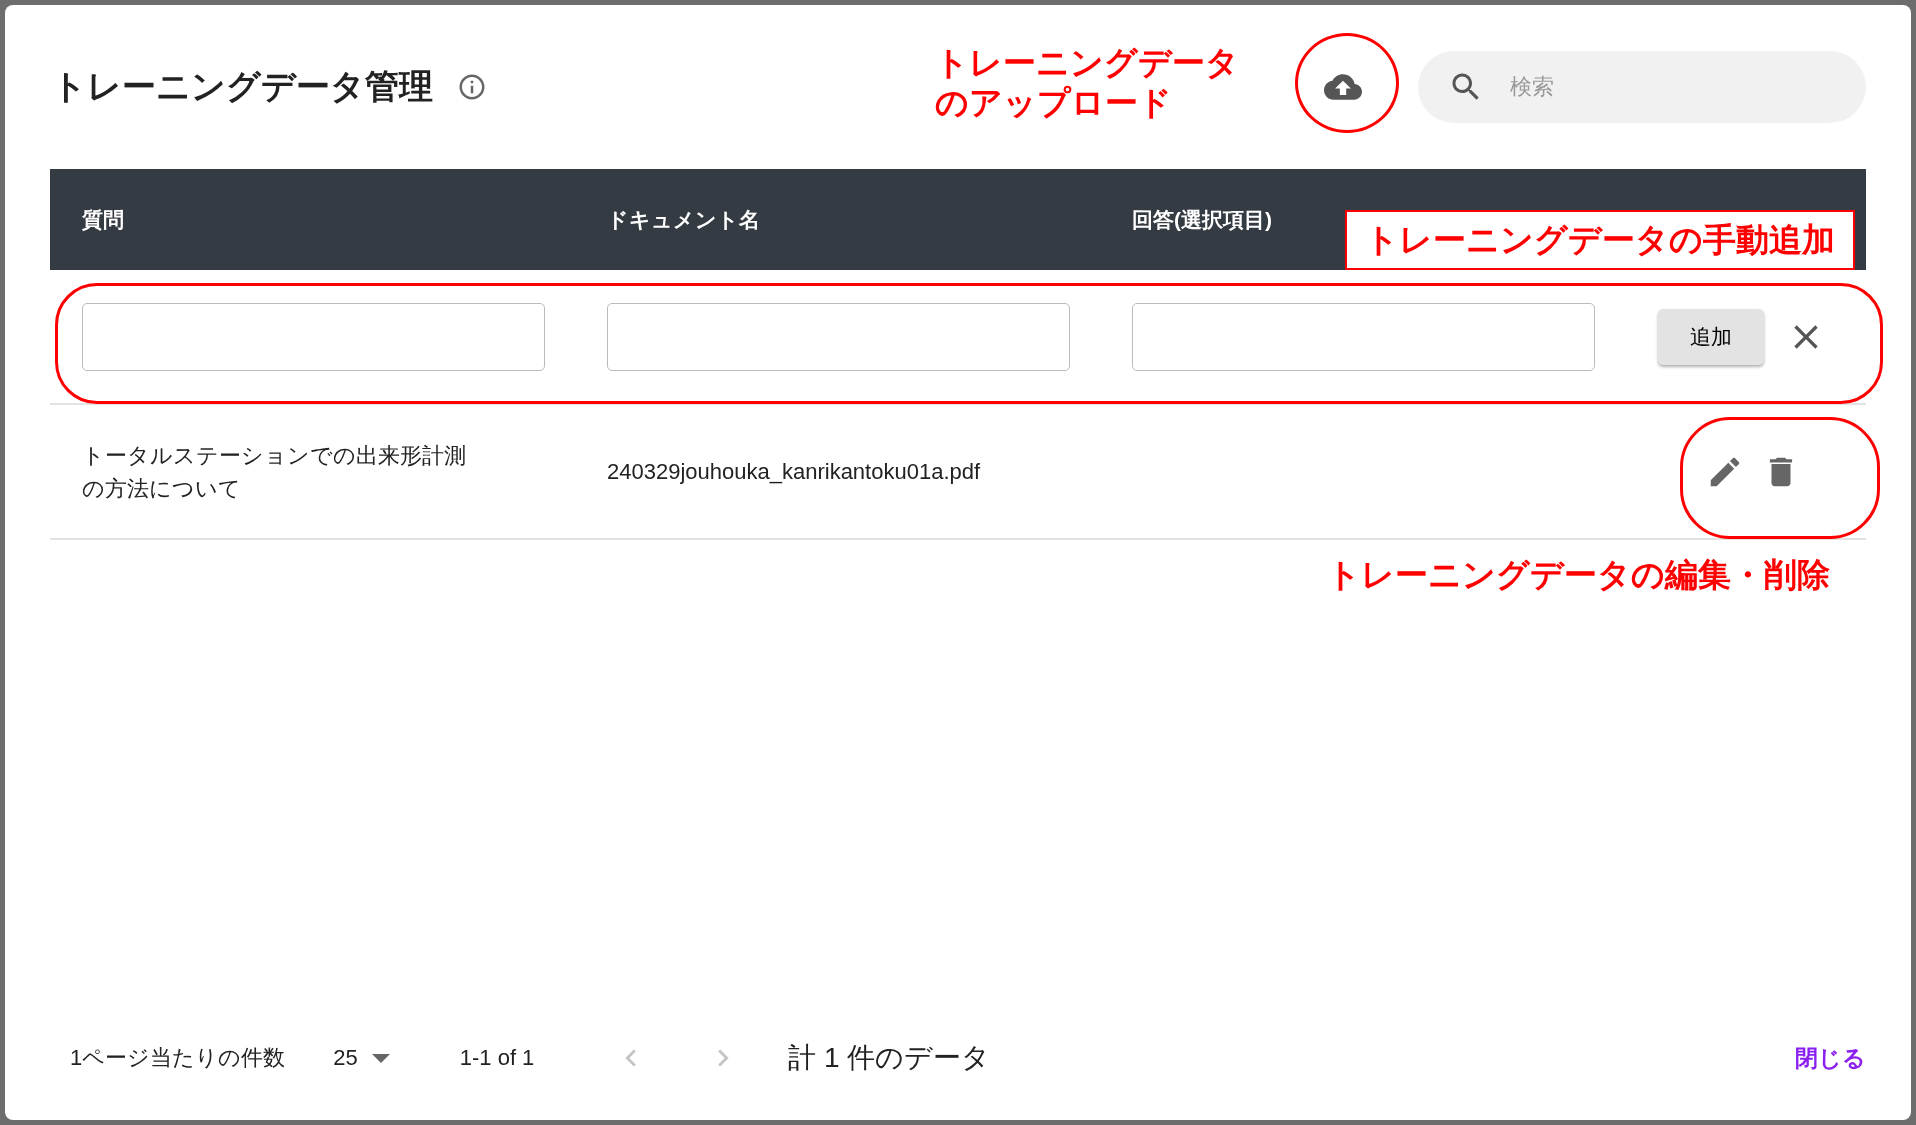 The image size is (1916, 1125). I want to click on close-button: 閉じる, so click(1830, 1058).